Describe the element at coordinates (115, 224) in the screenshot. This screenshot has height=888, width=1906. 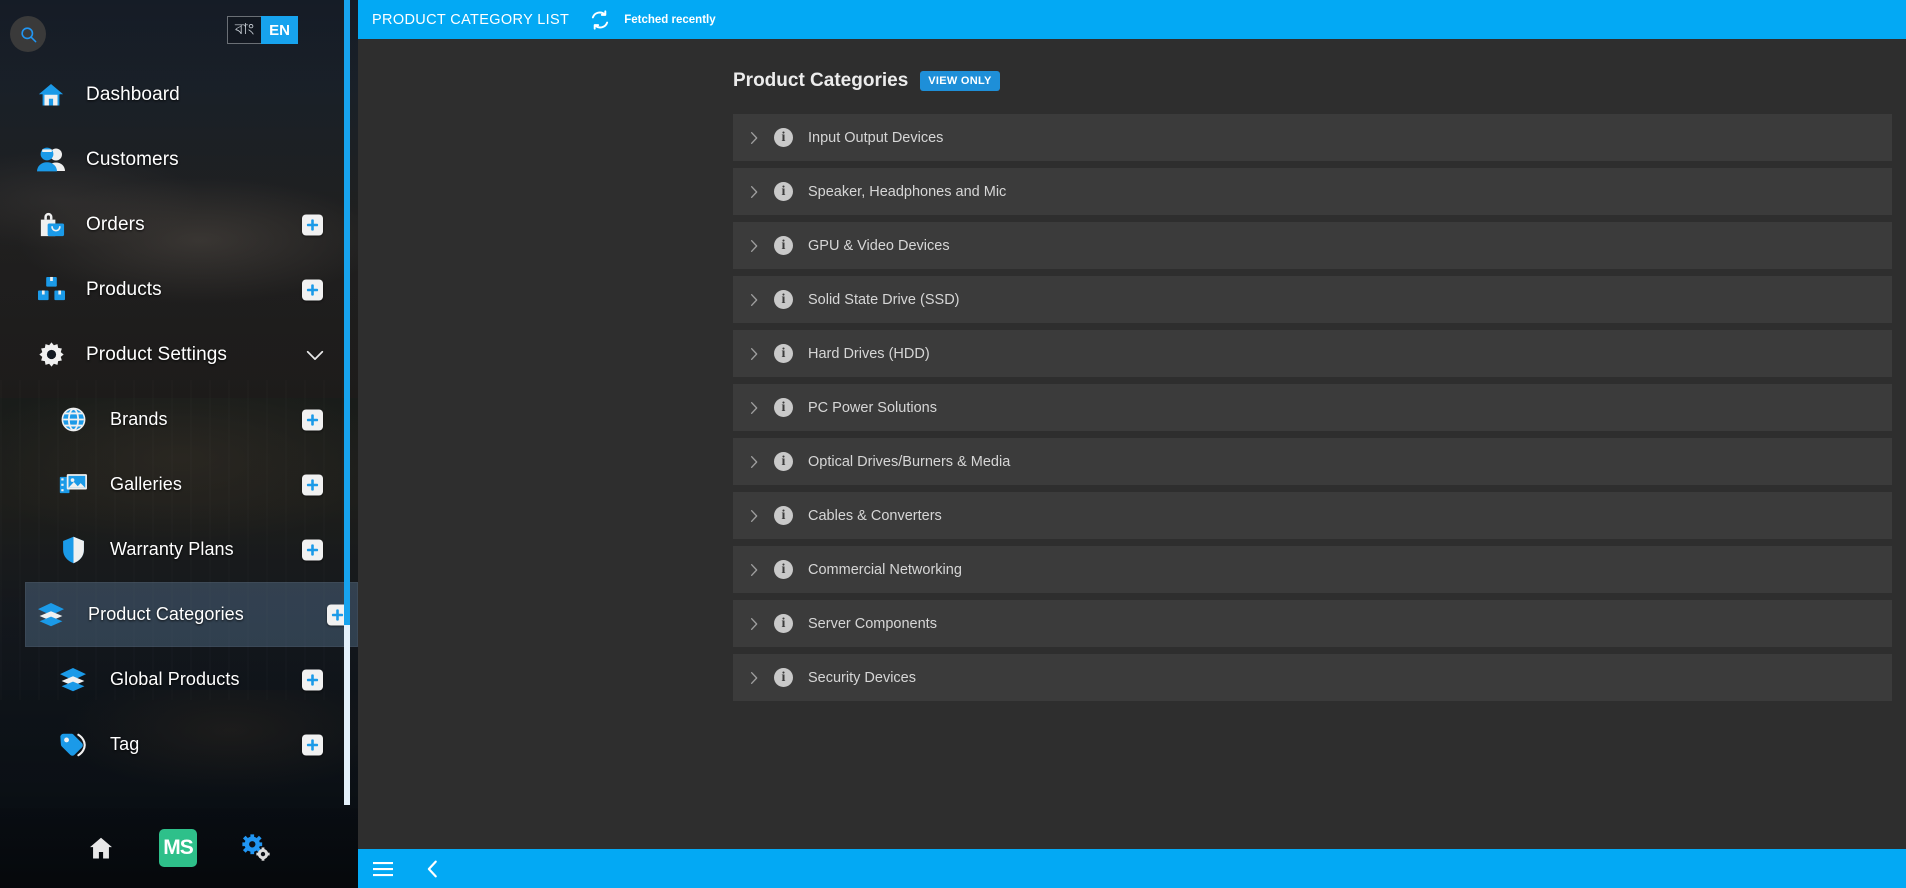
I see `sidebar-item-label: Orders` at that location.